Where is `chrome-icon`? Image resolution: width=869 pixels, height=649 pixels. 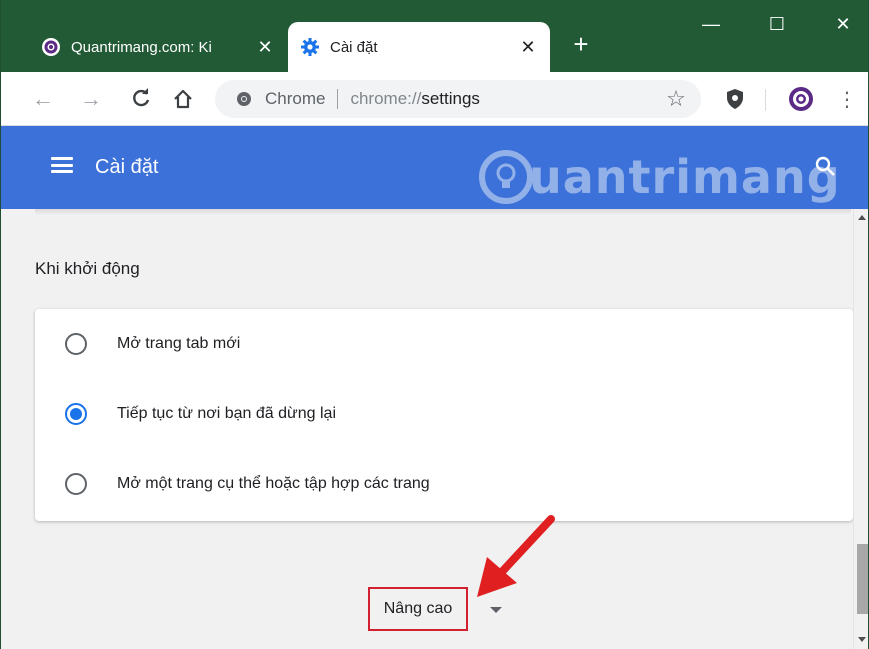 chrome-icon is located at coordinates (244, 99).